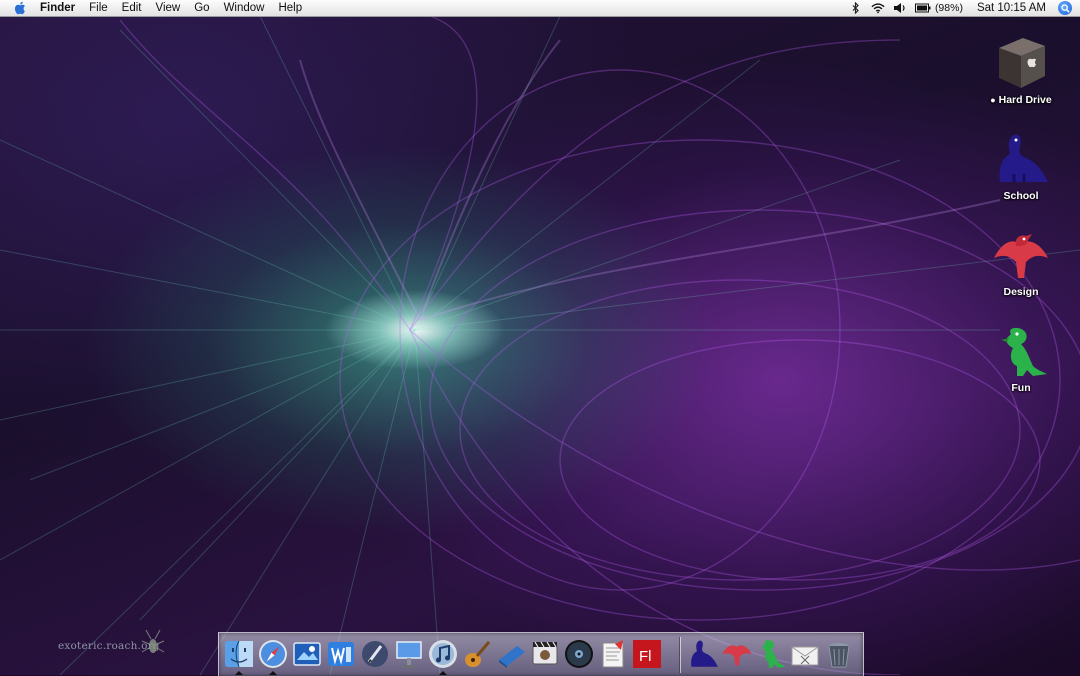 The width and height of the screenshot is (1080, 676). Describe the element at coordinates (307, 654) in the screenshot. I see `iphoto-icon` at that location.